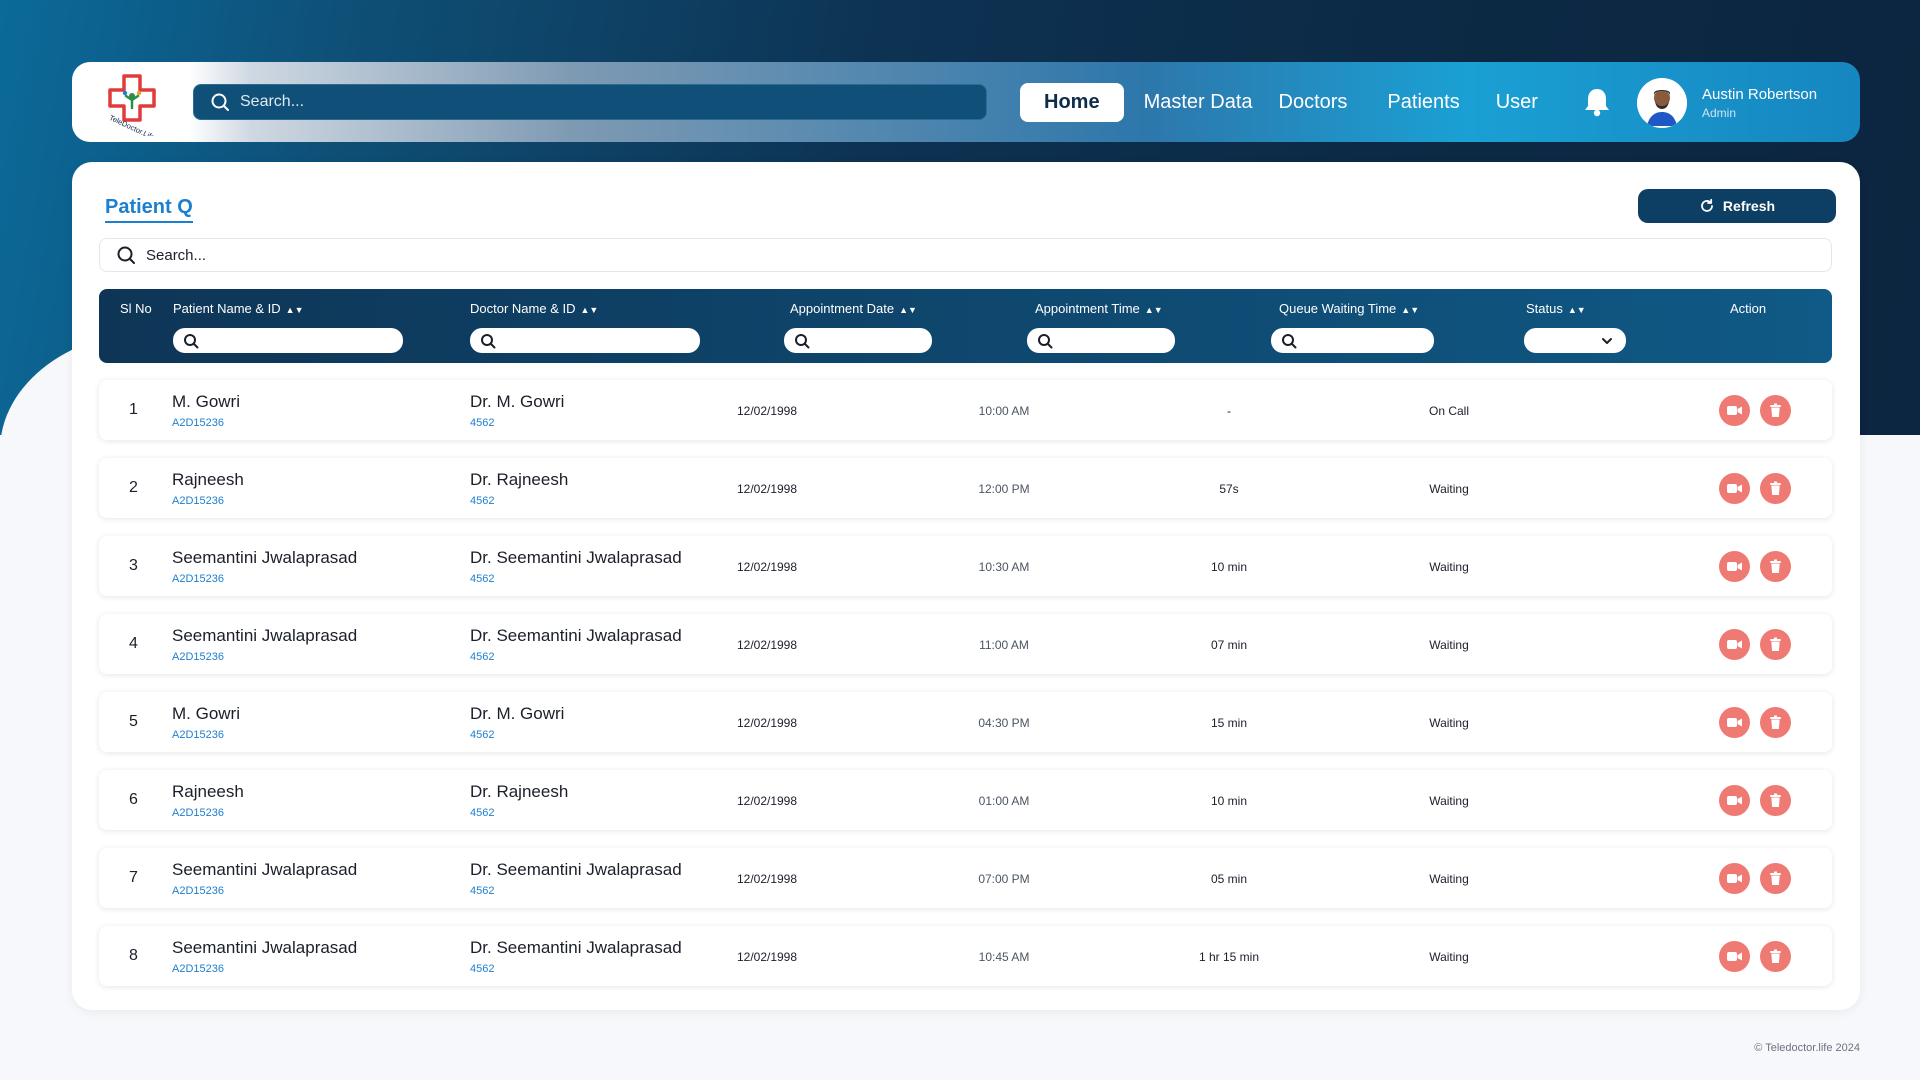 The image size is (1920, 1080). What do you see at coordinates (133, 955) in the screenshot?
I see `row-sl-no: 8` at bounding box center [133, 955].